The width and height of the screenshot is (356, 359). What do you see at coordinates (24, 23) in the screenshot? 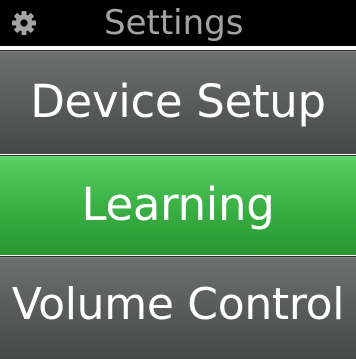
I see `gear-icon` at bounding box center [24, 23].